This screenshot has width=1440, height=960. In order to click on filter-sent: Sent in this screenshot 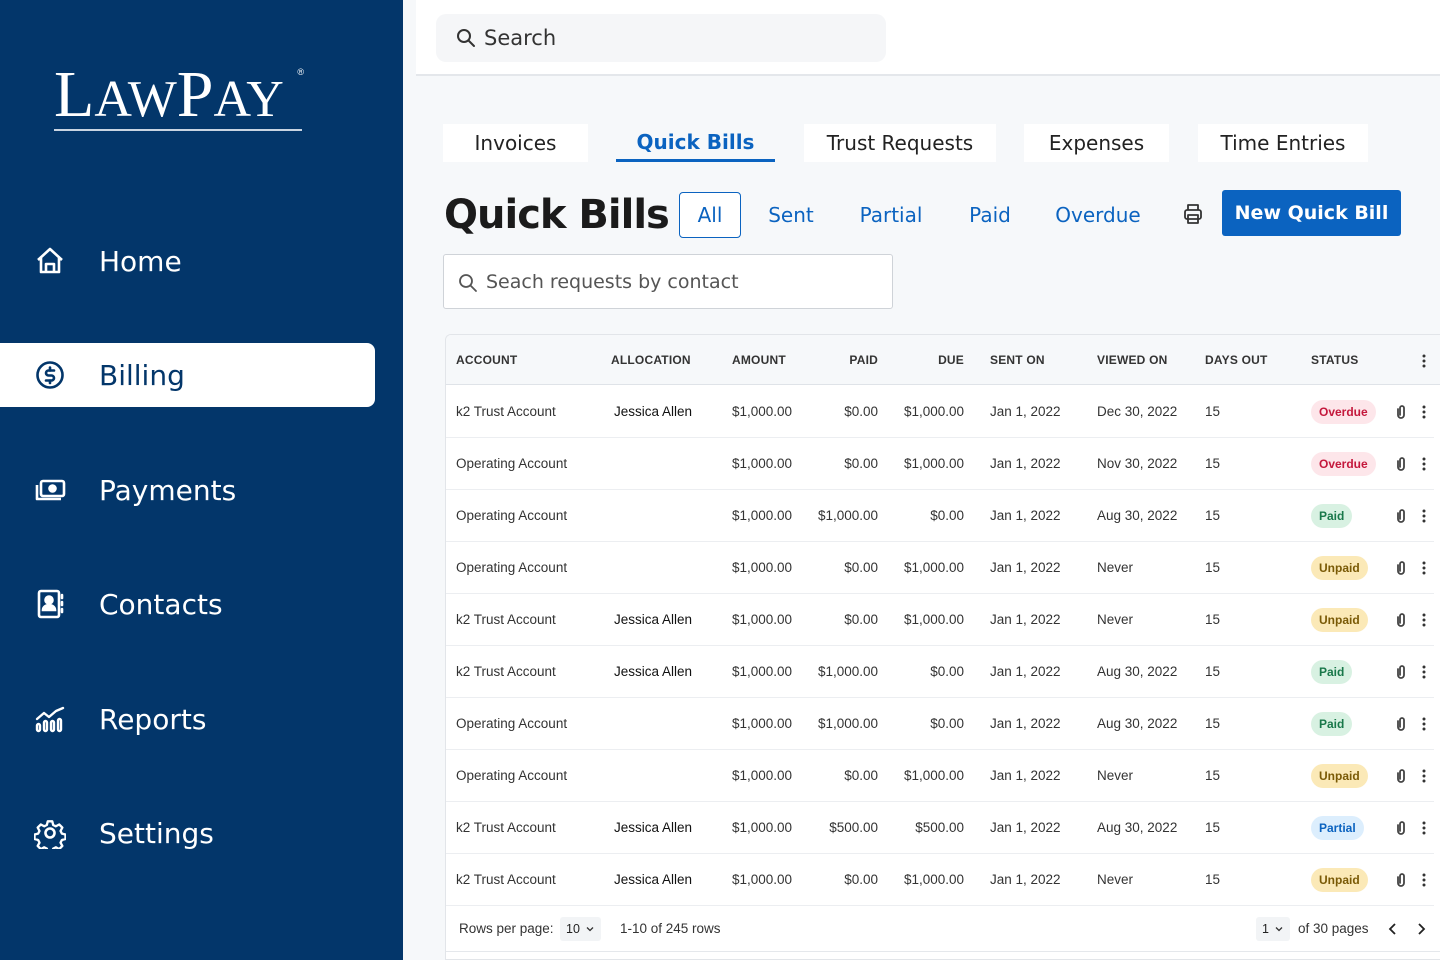, I will do `click(791, 215)`.